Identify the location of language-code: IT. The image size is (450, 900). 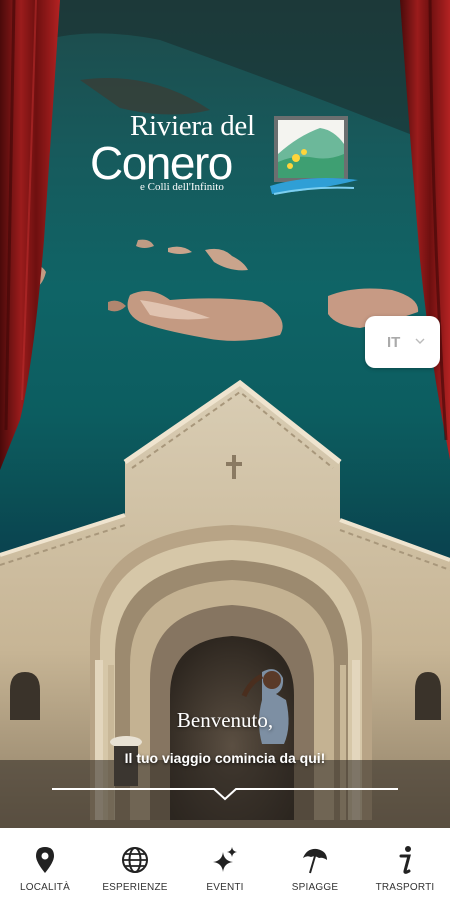
(394, 342).